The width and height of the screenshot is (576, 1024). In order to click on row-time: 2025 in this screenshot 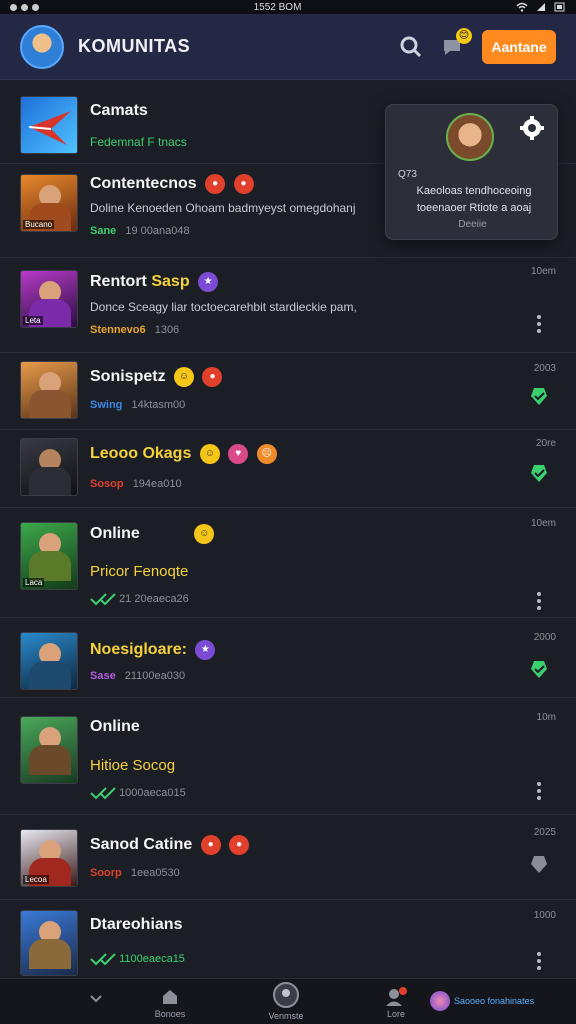, I will do `click(544, 832)`.